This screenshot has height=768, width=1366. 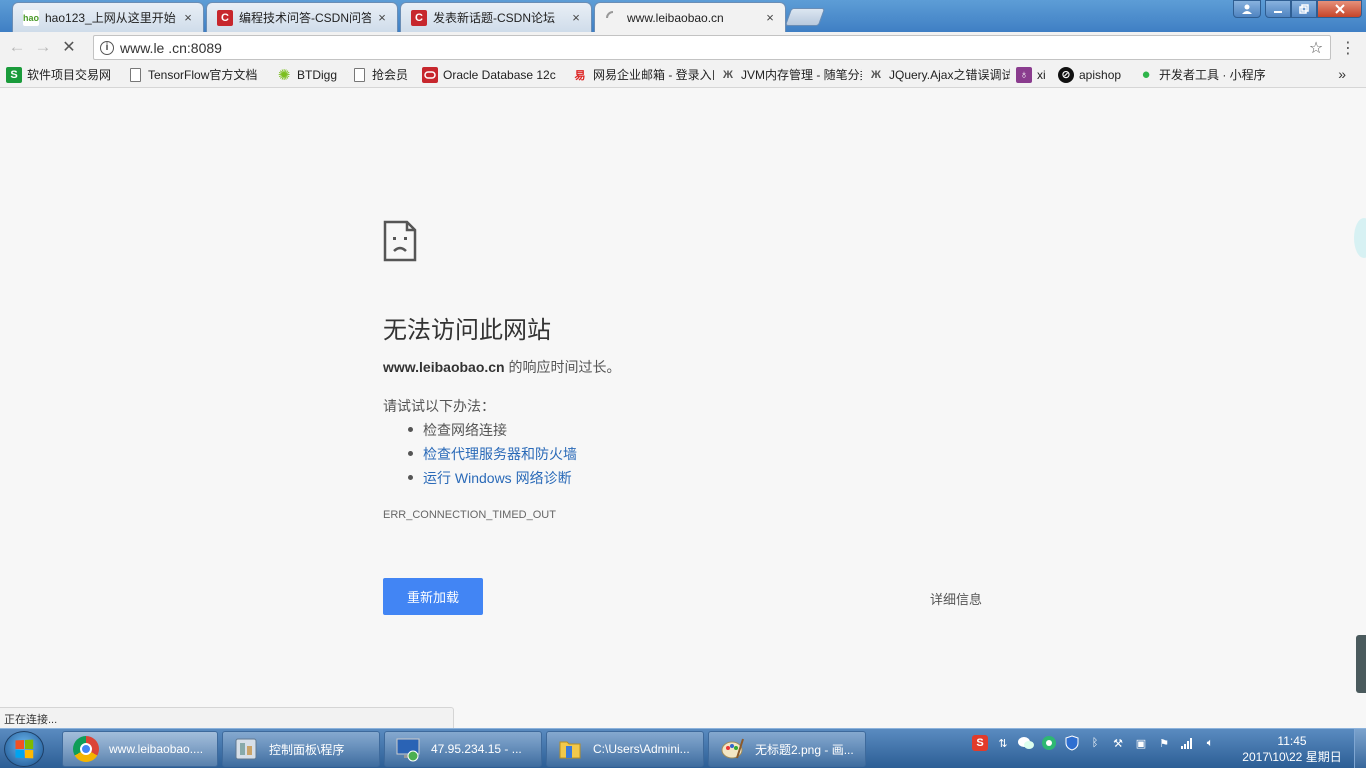 I want to click on profile-icon, so click(x=1247, y=9).